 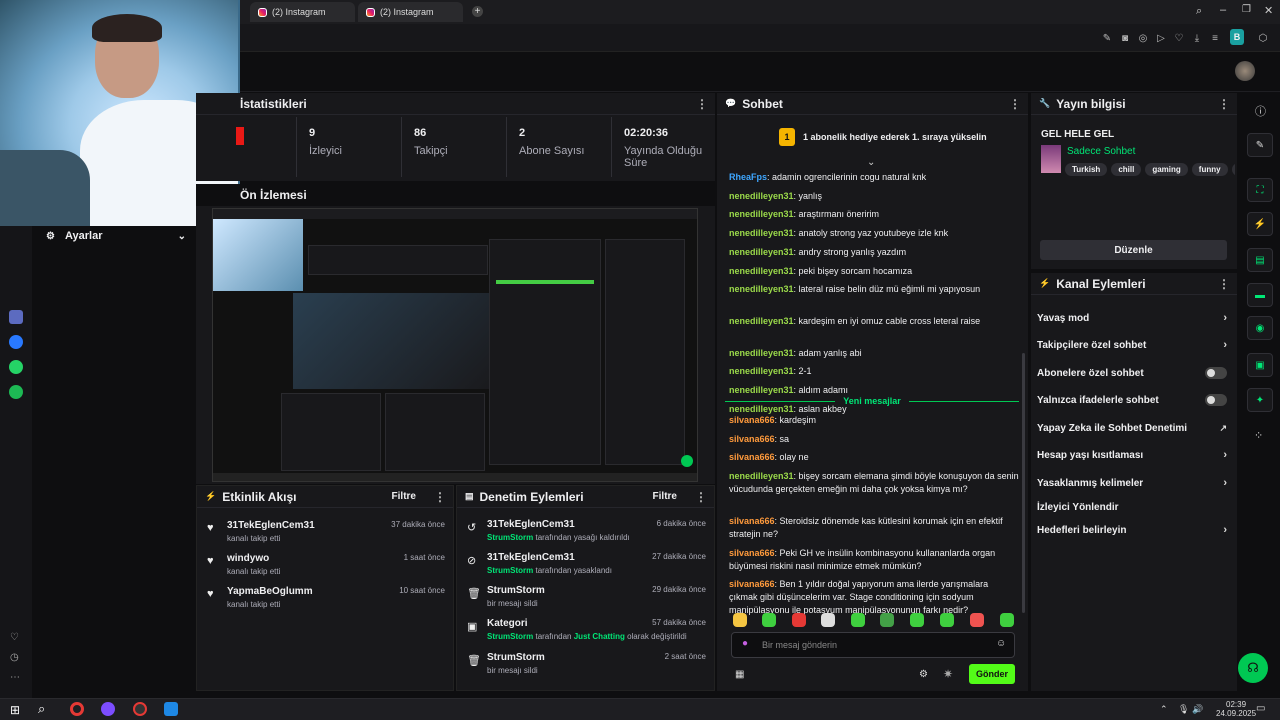 I want to click on lightning-icon: ⚡, so click(x=1260, y=224).